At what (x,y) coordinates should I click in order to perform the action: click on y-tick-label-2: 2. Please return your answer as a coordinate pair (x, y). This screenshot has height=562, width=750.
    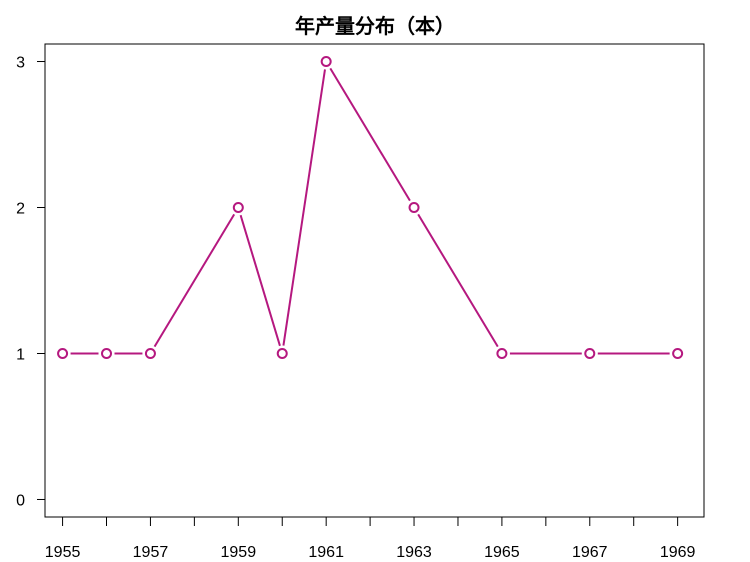
    Looking at the image, I should click on (20, 209).